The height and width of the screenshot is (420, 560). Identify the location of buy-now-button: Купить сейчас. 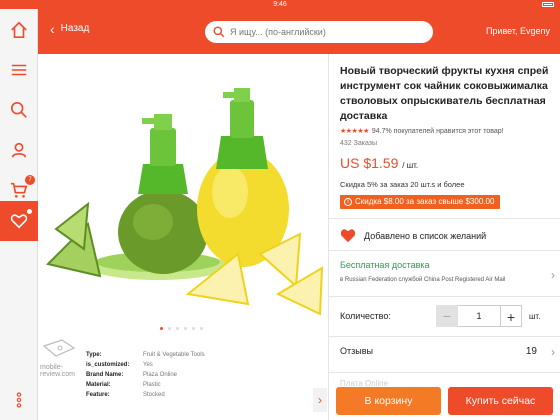
(500, 401).